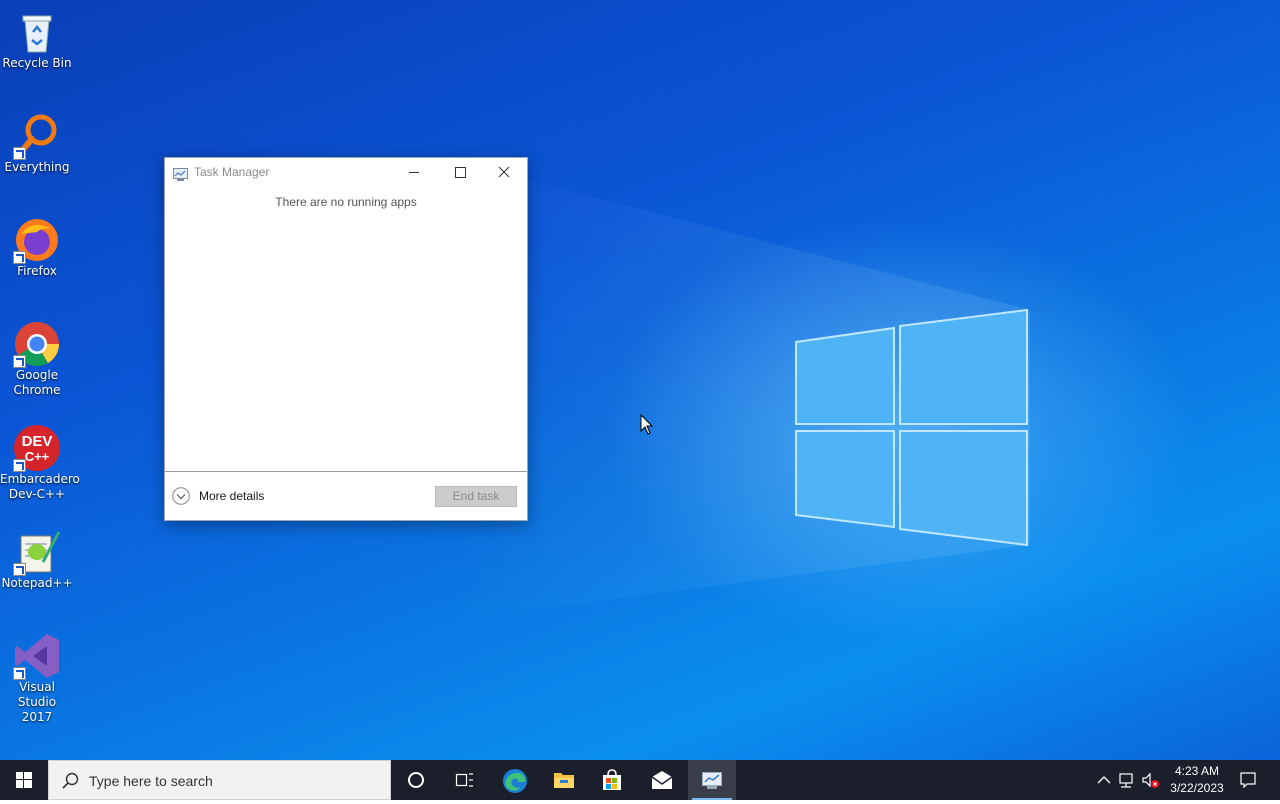 This screenshot has width=1280, height=804. Describe the element at coordinates (37, 456) in the screenshot. I see `devcpp-icon-text-2: C++` at that location.